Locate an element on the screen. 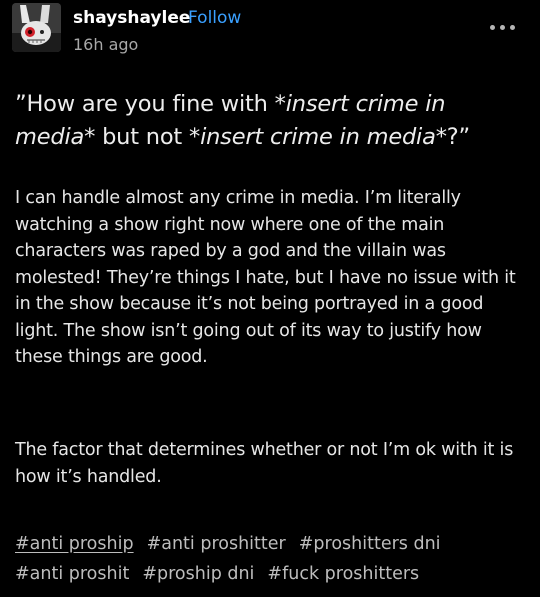  more-options-icon is located at coordinates (503, 27).